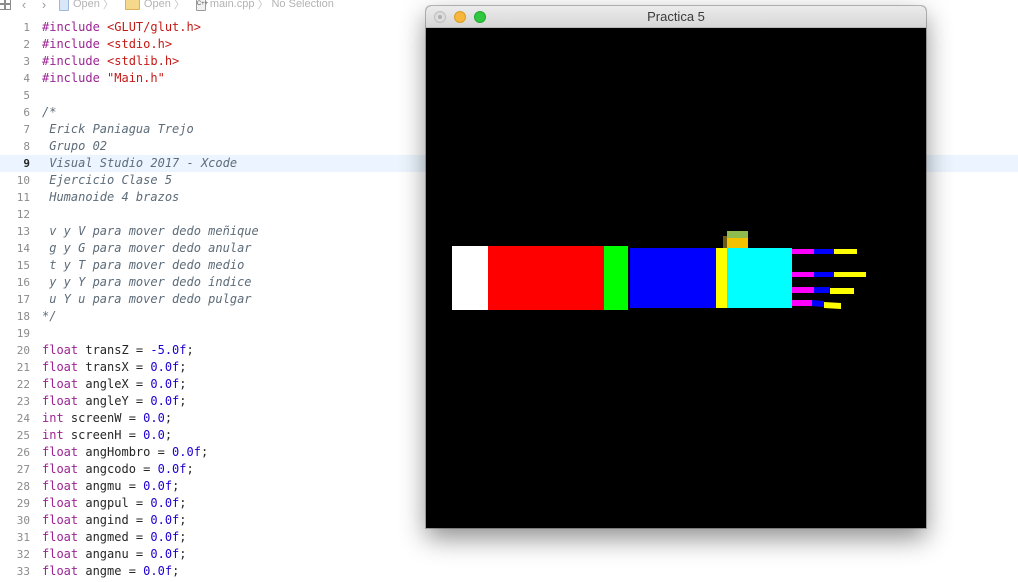  I want to click on line-code: Grupo 02, so click(74, 146).